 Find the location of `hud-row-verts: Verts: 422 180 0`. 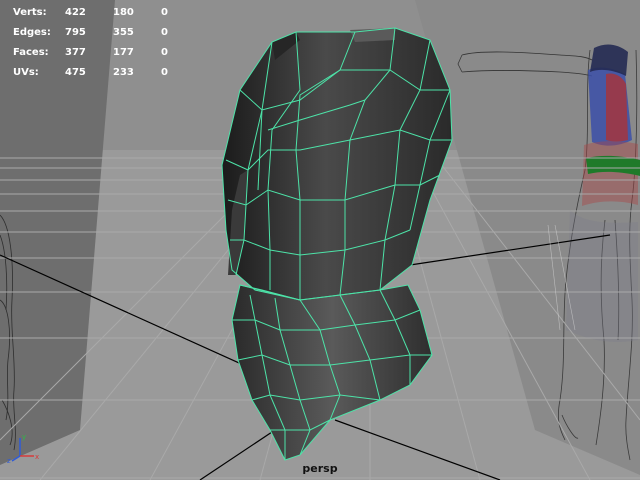

hud-row-verts: Verts: 422 180 0 is located at coordinates (102, 13).